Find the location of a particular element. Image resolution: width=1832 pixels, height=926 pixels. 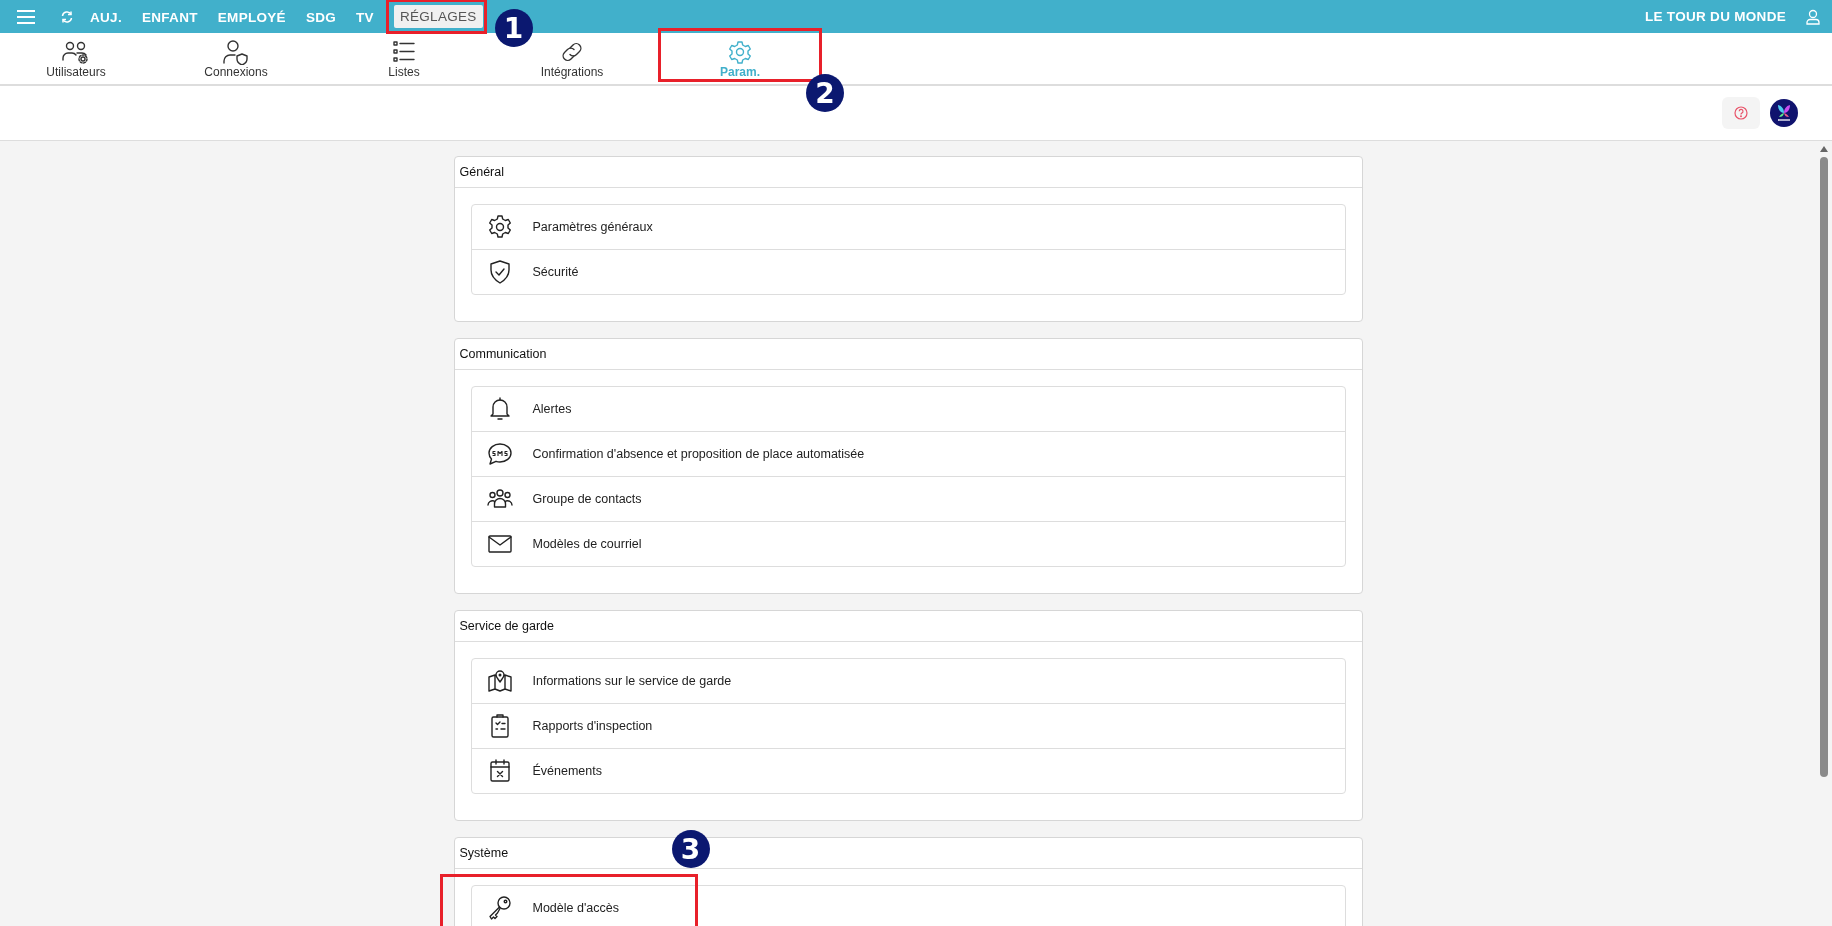

settings-item: Événements is located at coordinates (908, 771).